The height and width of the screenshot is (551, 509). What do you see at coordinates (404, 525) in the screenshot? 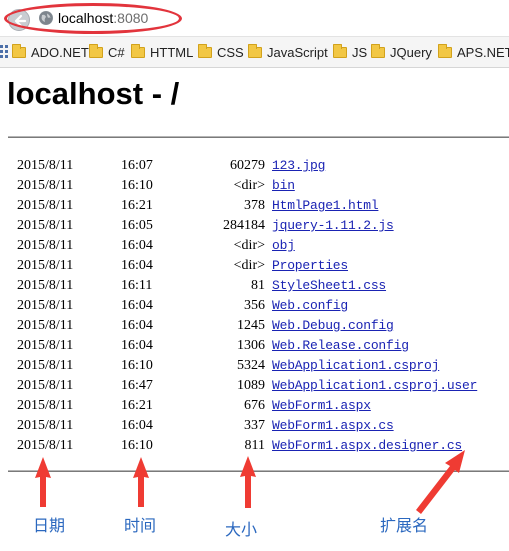
I see `annotation-extension: 扩展名` at bounding box center [404, 525].